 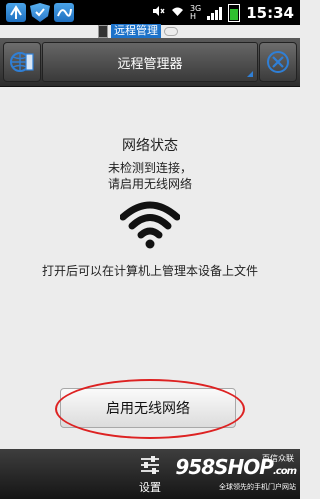 I want to click on battery-icon, so click(x=234, y=12).